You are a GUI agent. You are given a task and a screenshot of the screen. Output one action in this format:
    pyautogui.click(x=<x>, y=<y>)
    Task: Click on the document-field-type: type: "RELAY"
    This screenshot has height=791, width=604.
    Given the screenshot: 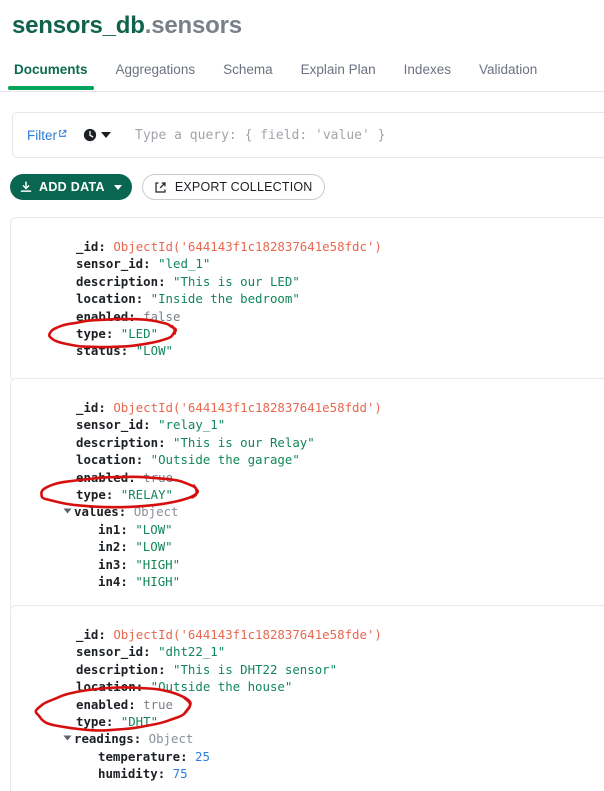 What is the action you would take?
    pyautogui.click(x=340, y=494)
    